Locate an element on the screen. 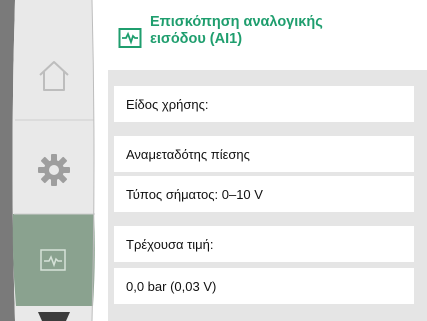 Image resolution: width=427 pixels, height=321 pixels. page-title-line2: εισόδου (AI1) is located at coordinates (196, 39).